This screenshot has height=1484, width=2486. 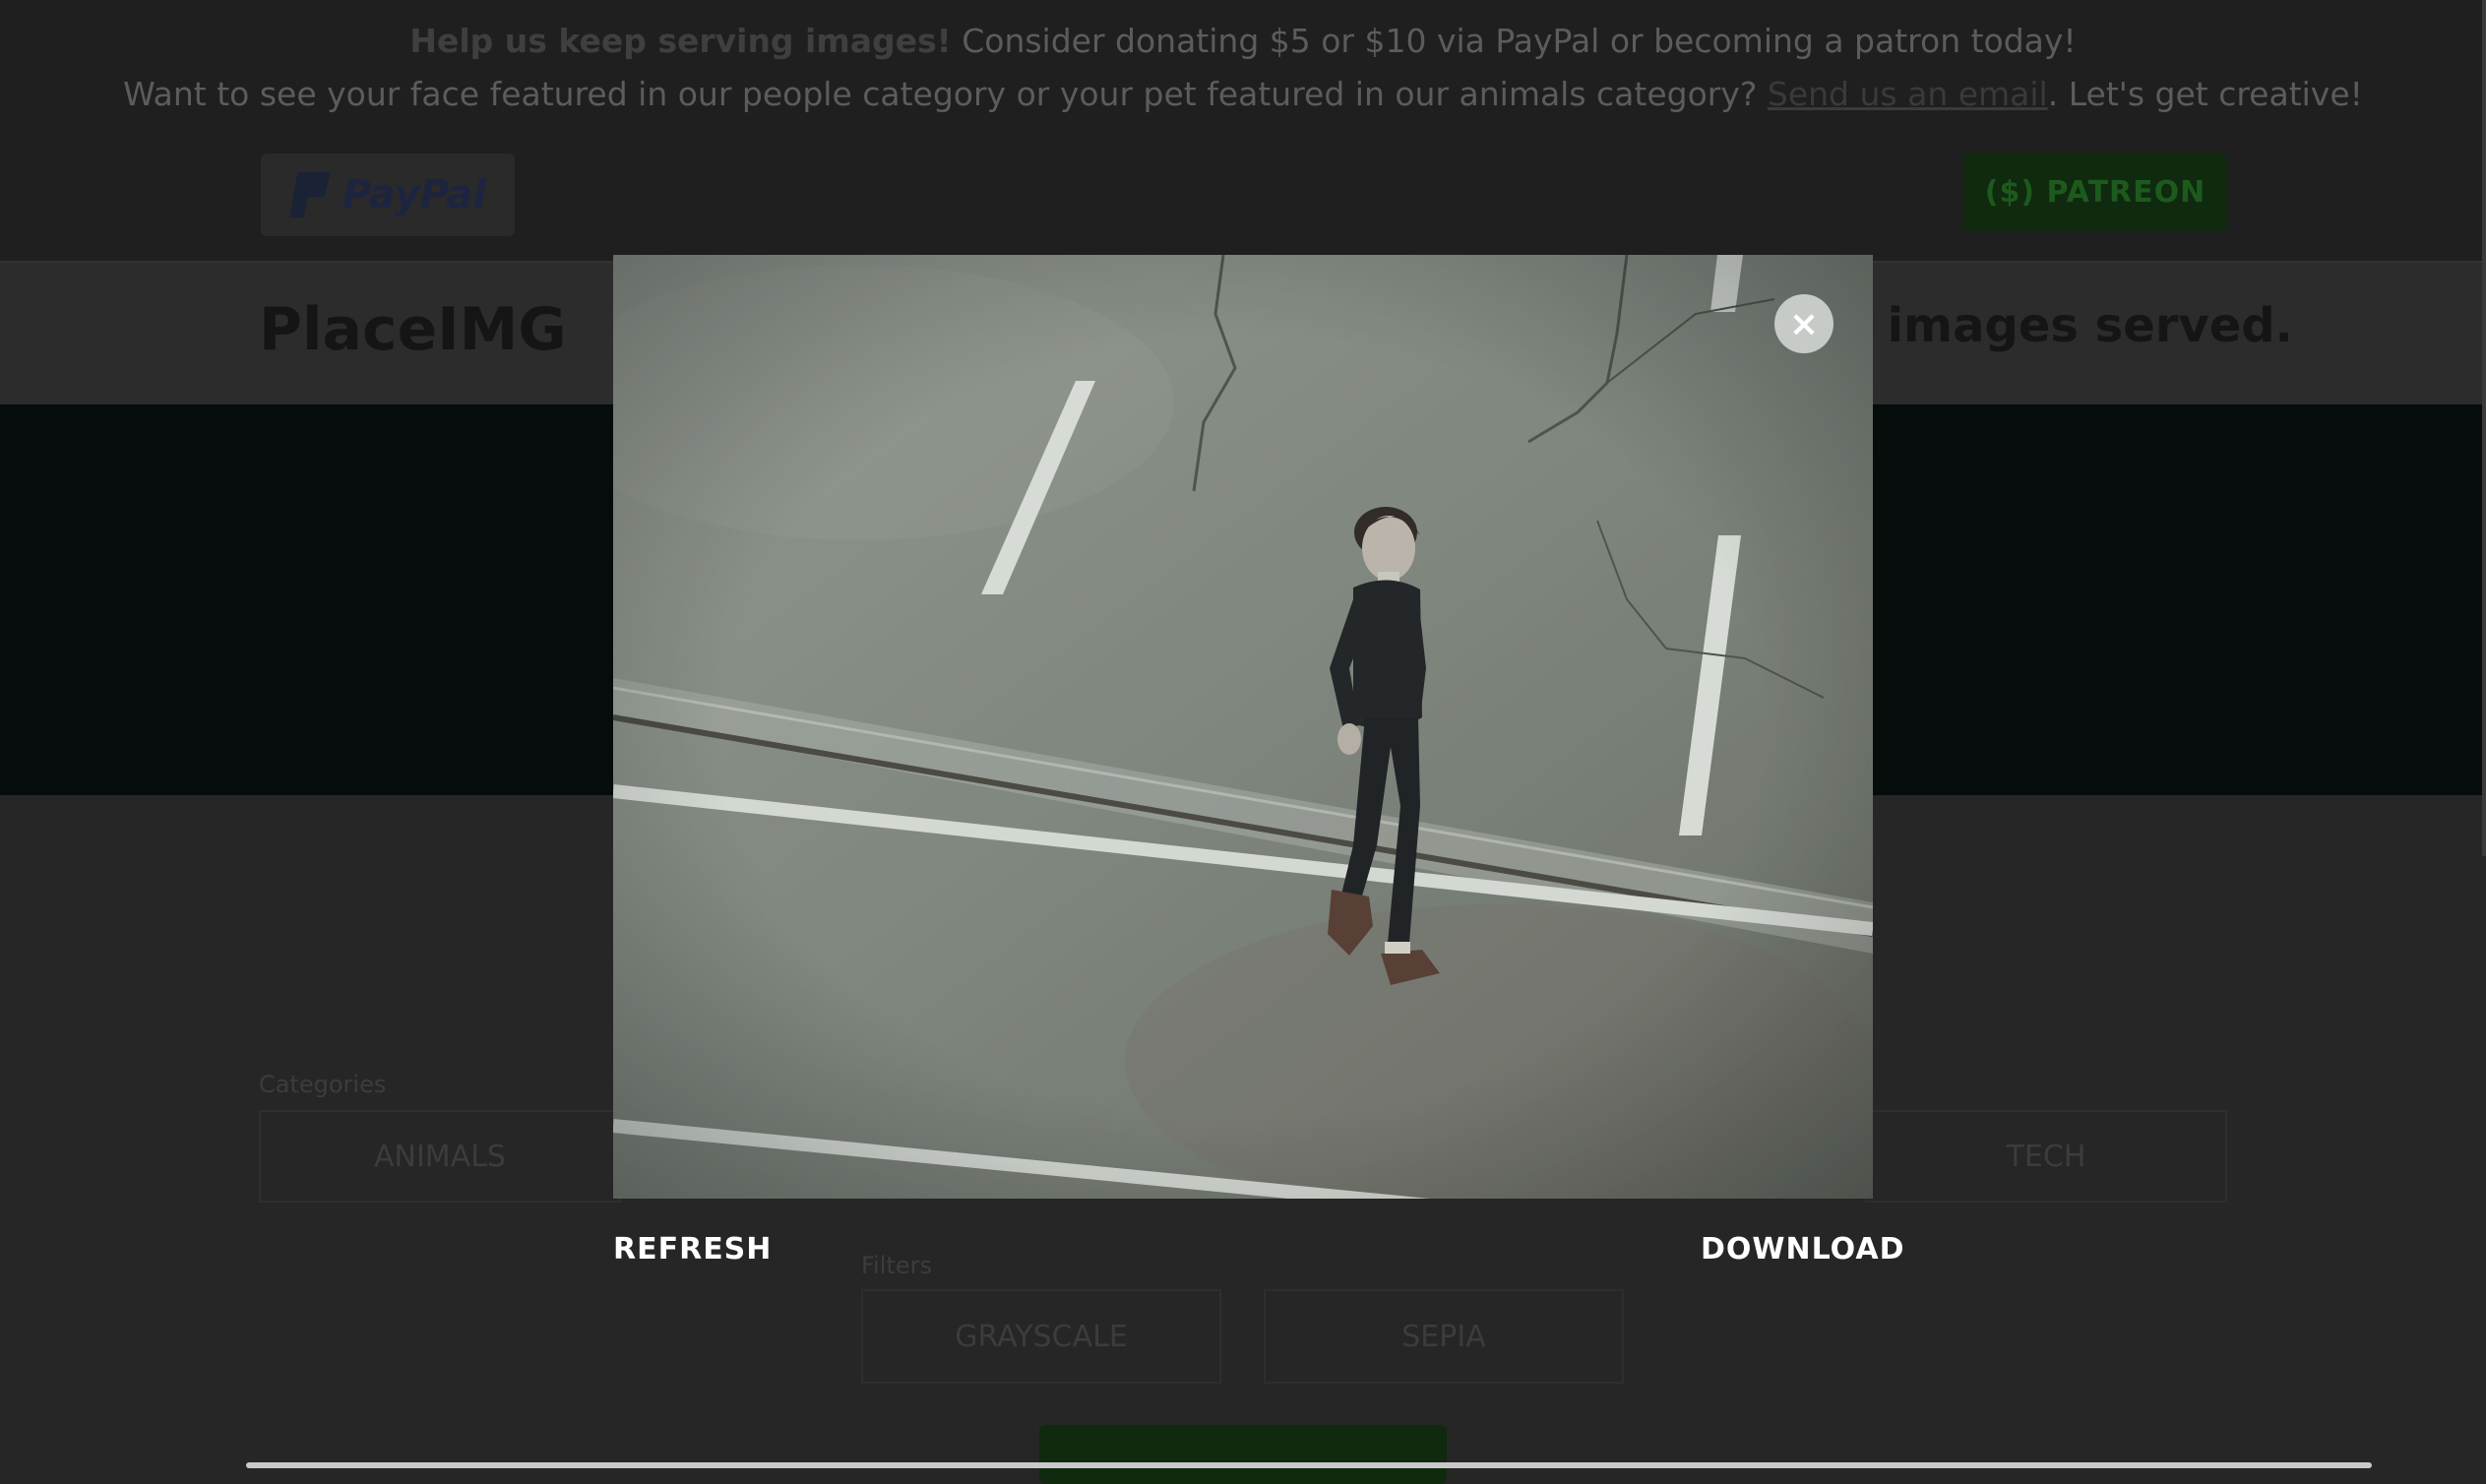 I want to click on site-logo: PlaceIMG, so click(x=413, y=330).